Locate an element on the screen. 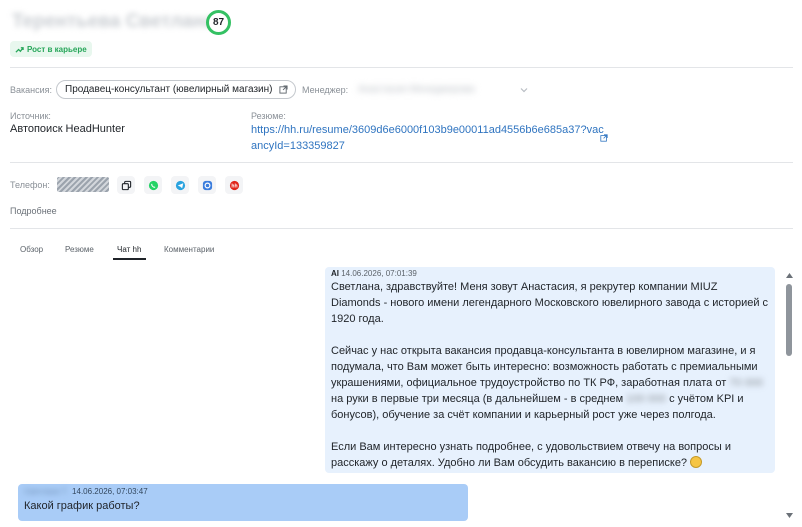 The height and width of the screenshot is (527, 802). vacancy-label: Вакансия: is located at coordinates (31, 90).